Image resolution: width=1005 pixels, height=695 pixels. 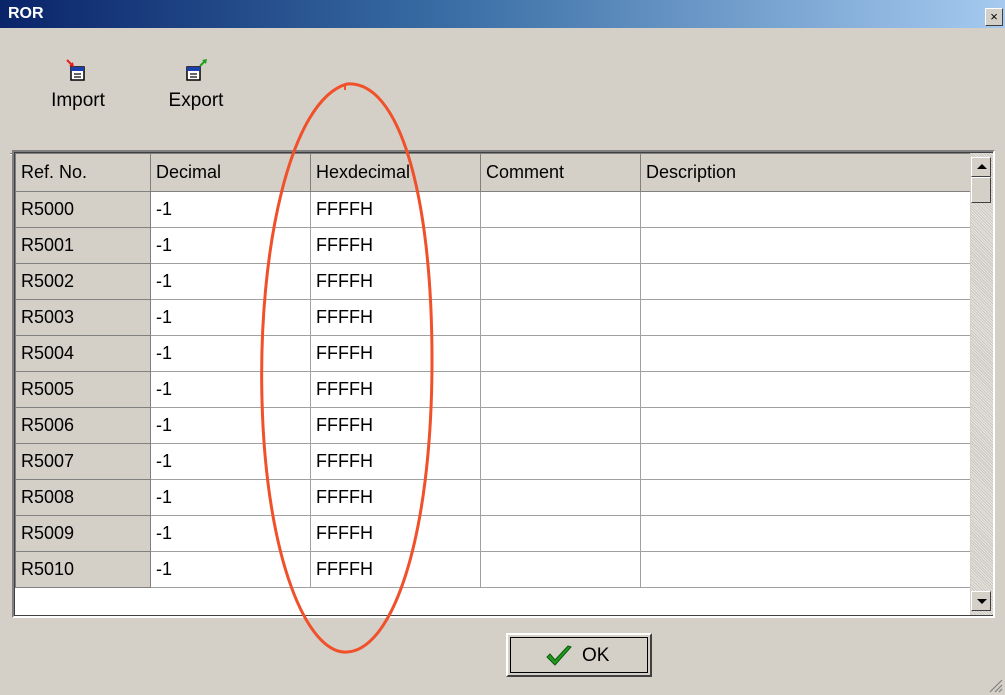 I want to click on table-row: R5010 -1 FFFFH, so click(x=497, y=569).